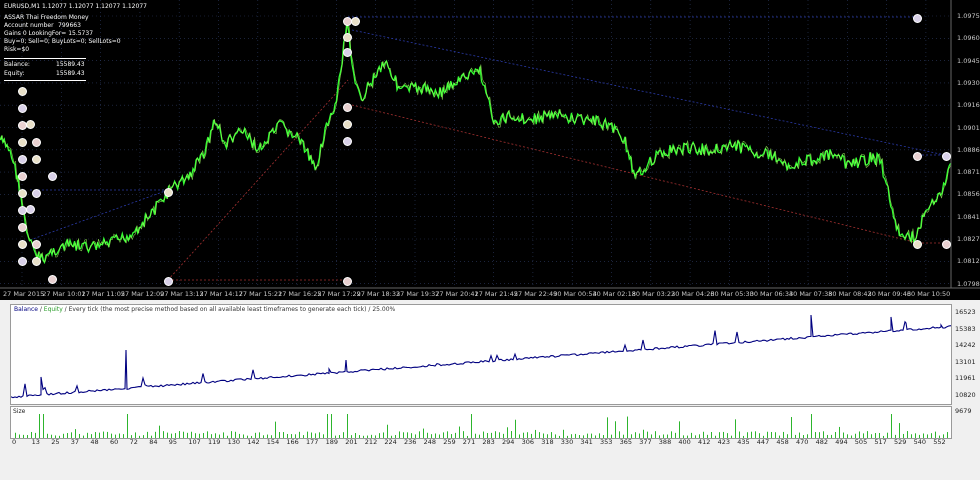  I want to click on tester-x-label: 505, so click(861, 442).